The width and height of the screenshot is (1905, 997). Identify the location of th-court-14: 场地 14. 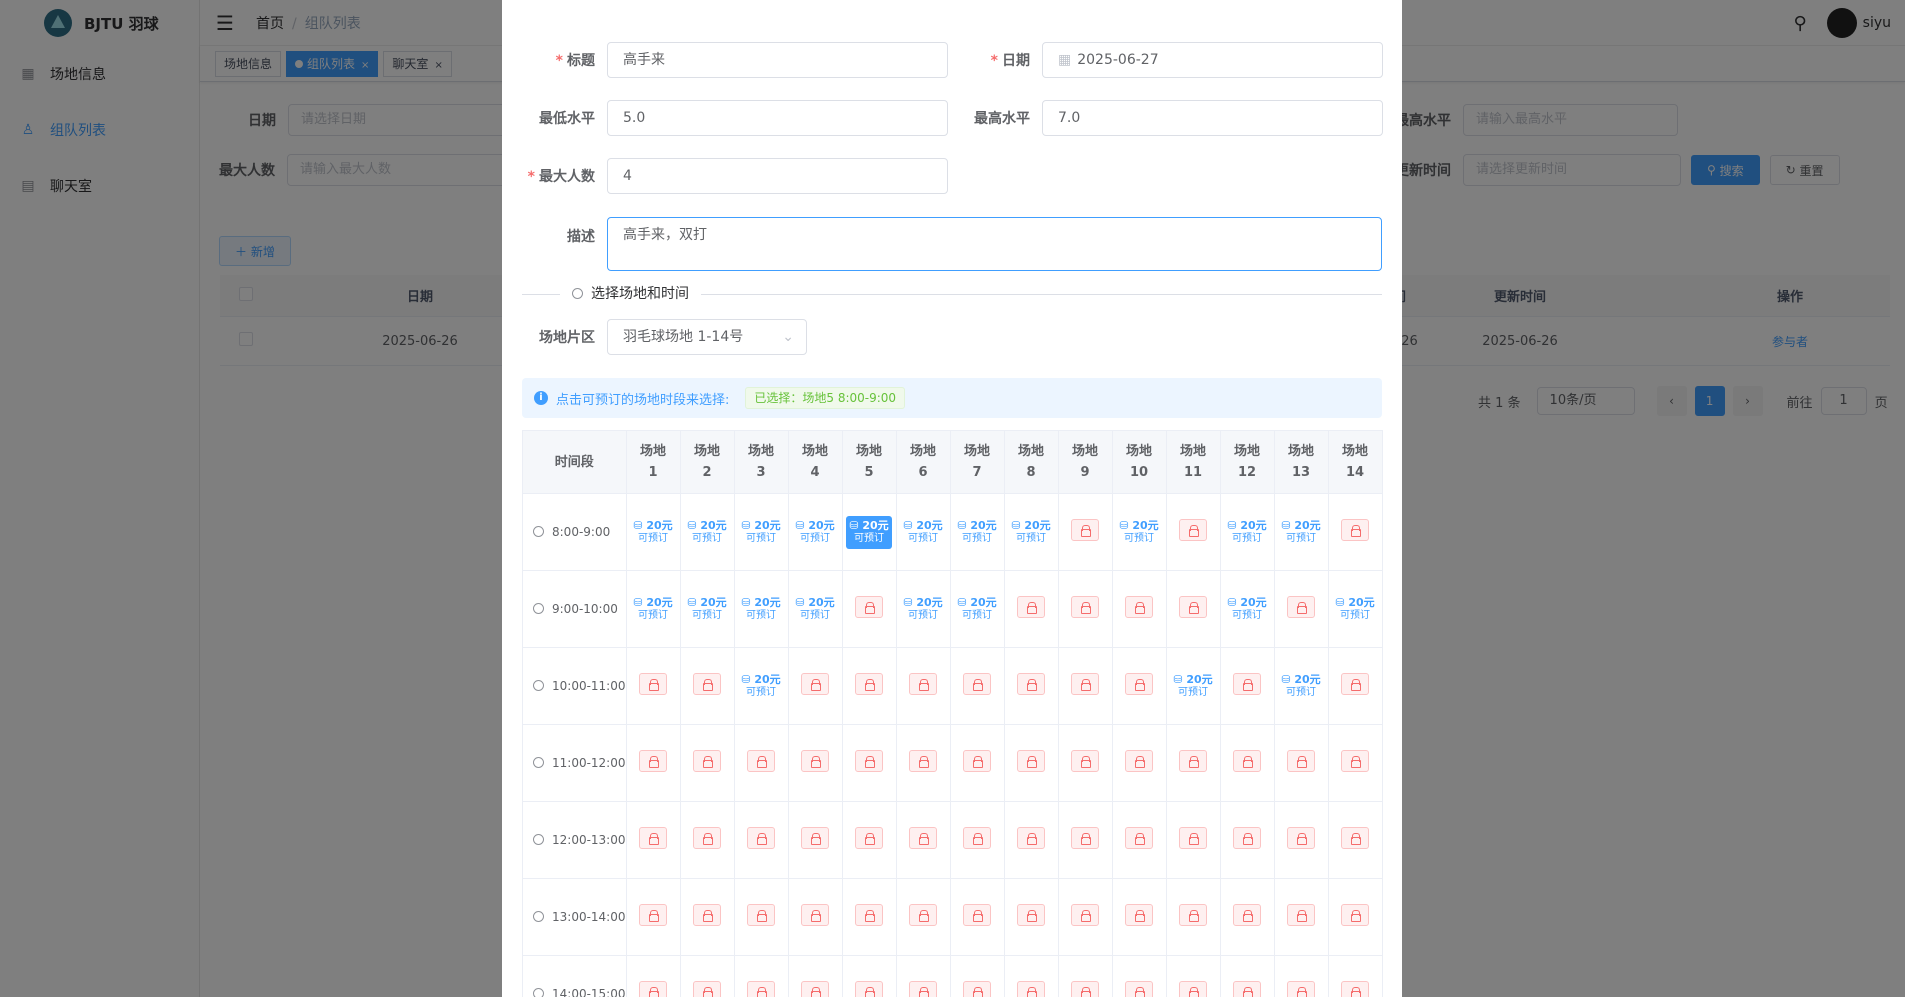
(1355, 462).